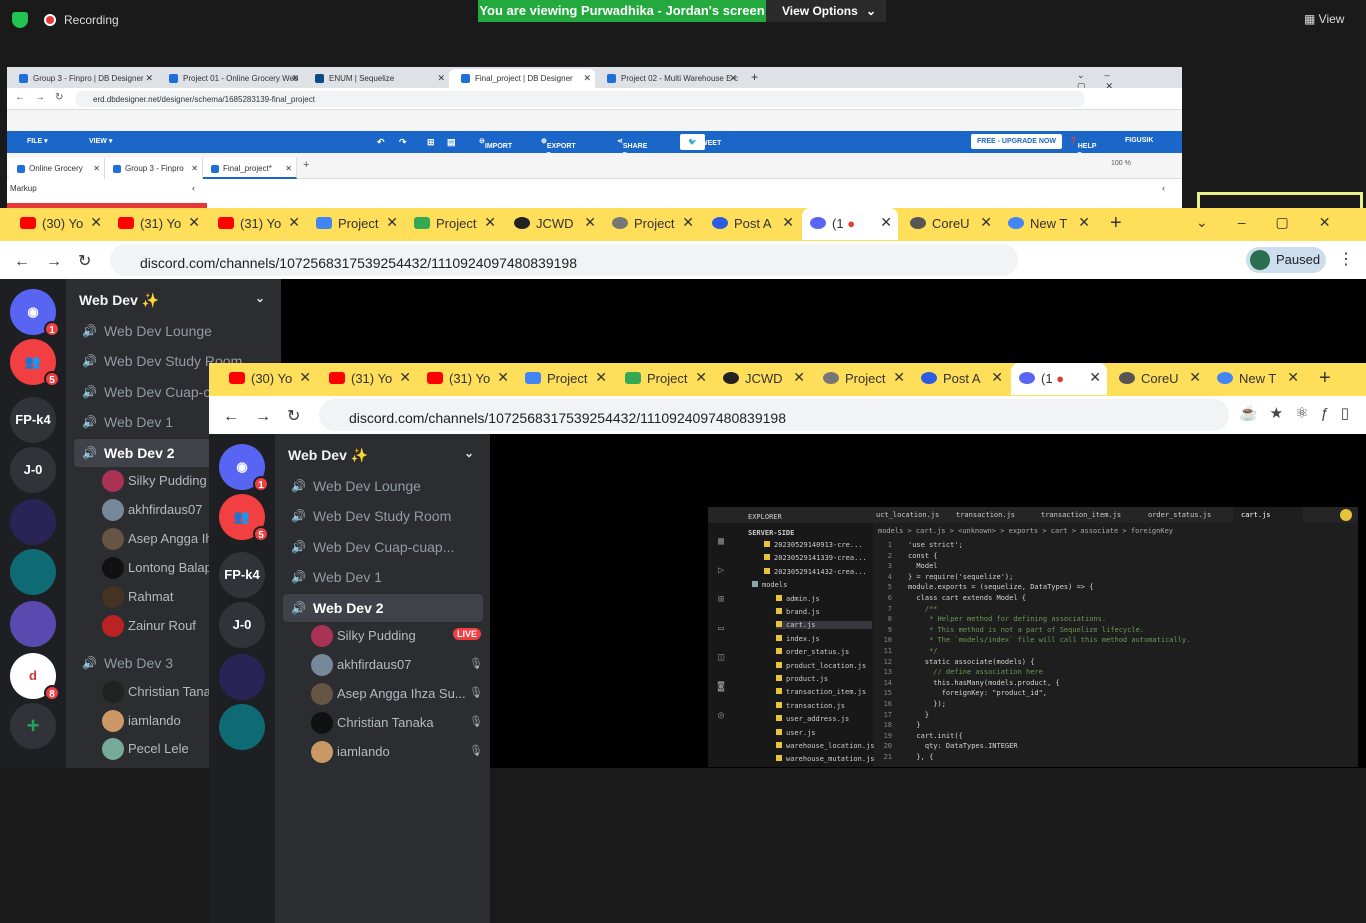  What do you see at coordinates (57, 168) in the screenshot?
I see `diagram-tab: Online Grocery ✕` at bounding box center [57, 168].